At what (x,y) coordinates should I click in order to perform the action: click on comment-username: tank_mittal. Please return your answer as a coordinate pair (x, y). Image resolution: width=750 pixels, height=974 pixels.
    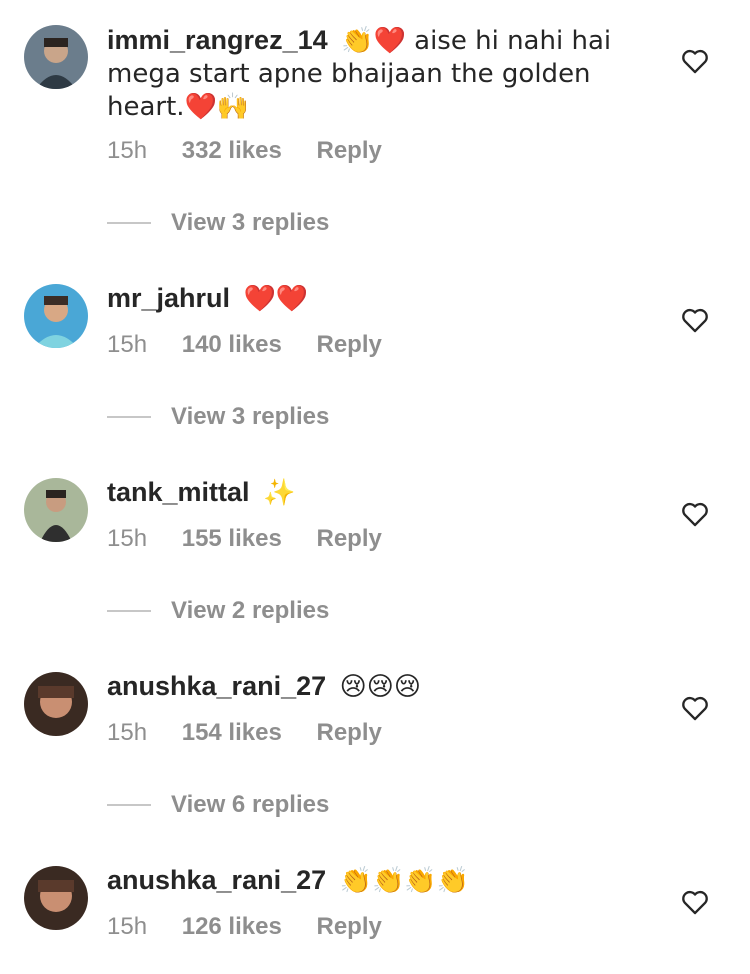
    Looking at the image, I should click on (178, 492).